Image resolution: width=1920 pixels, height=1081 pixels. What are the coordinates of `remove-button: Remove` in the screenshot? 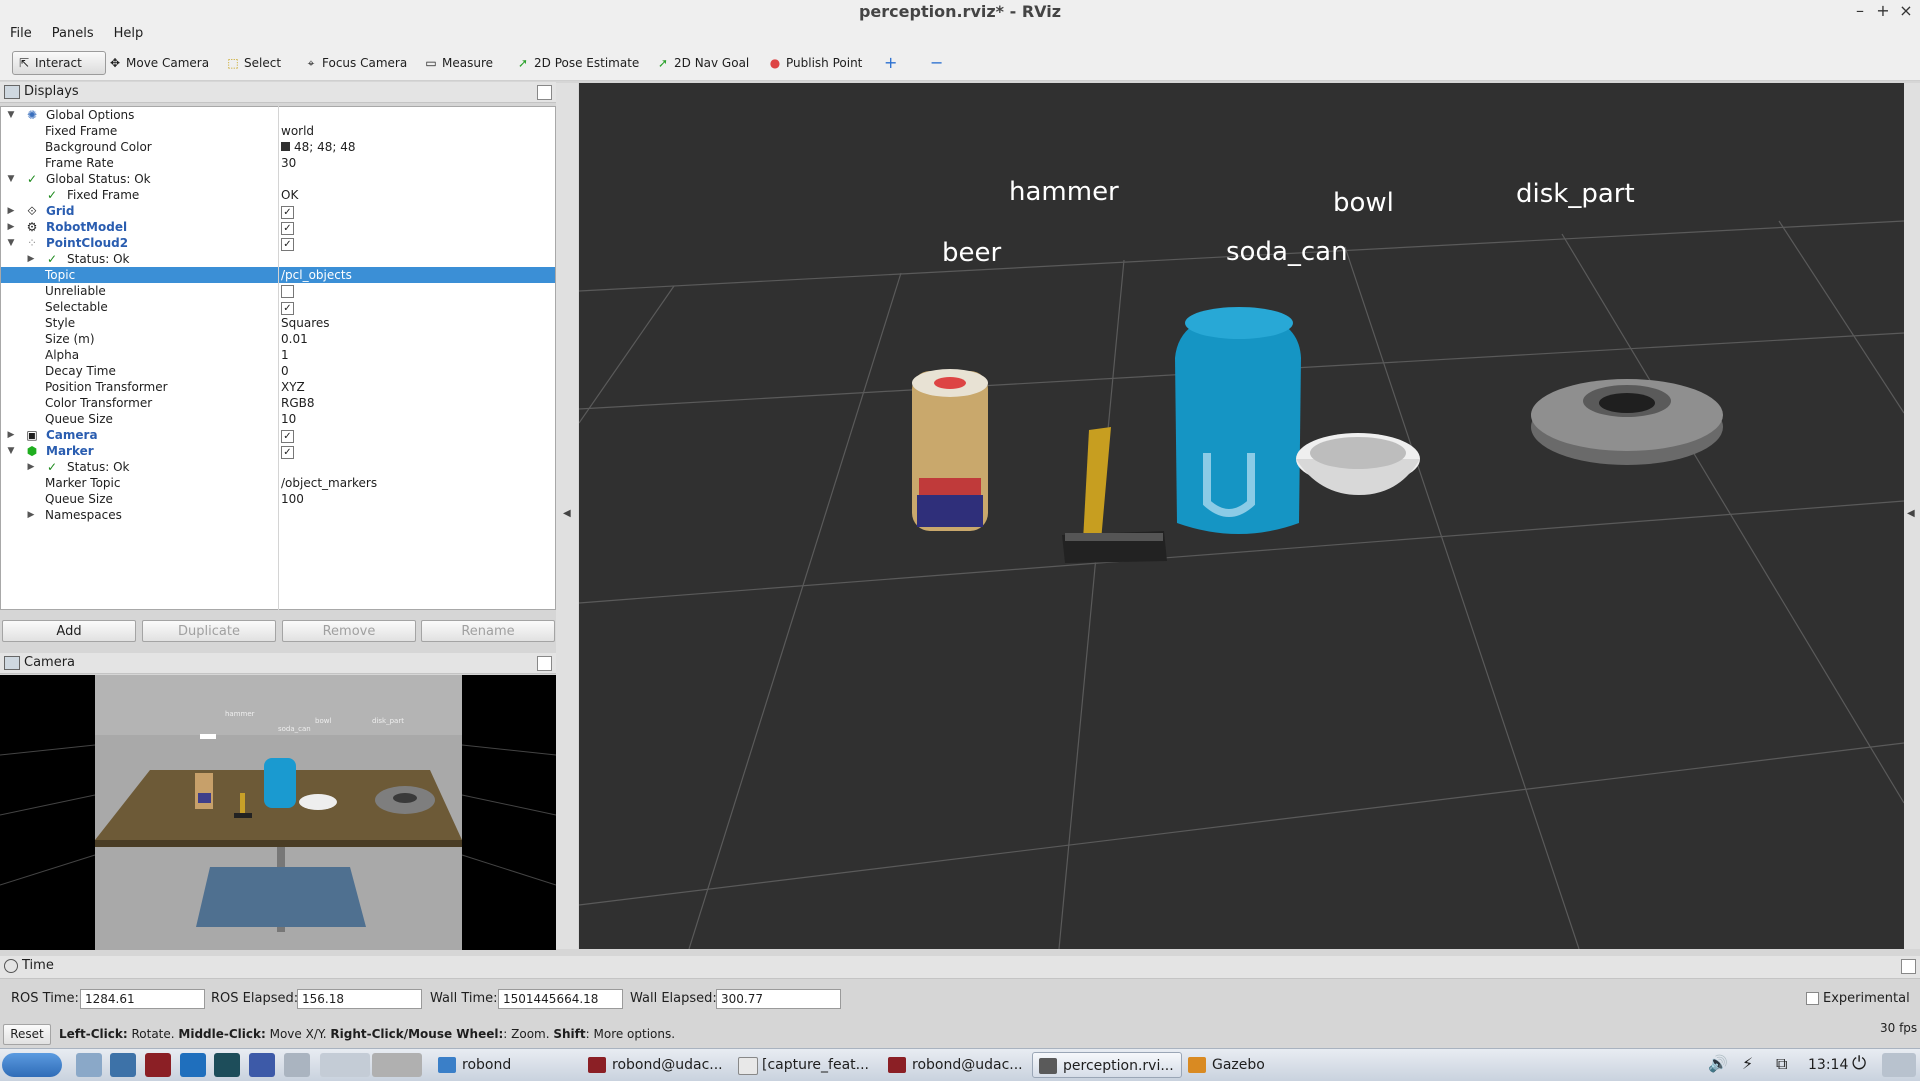 It's located at (349, 631).